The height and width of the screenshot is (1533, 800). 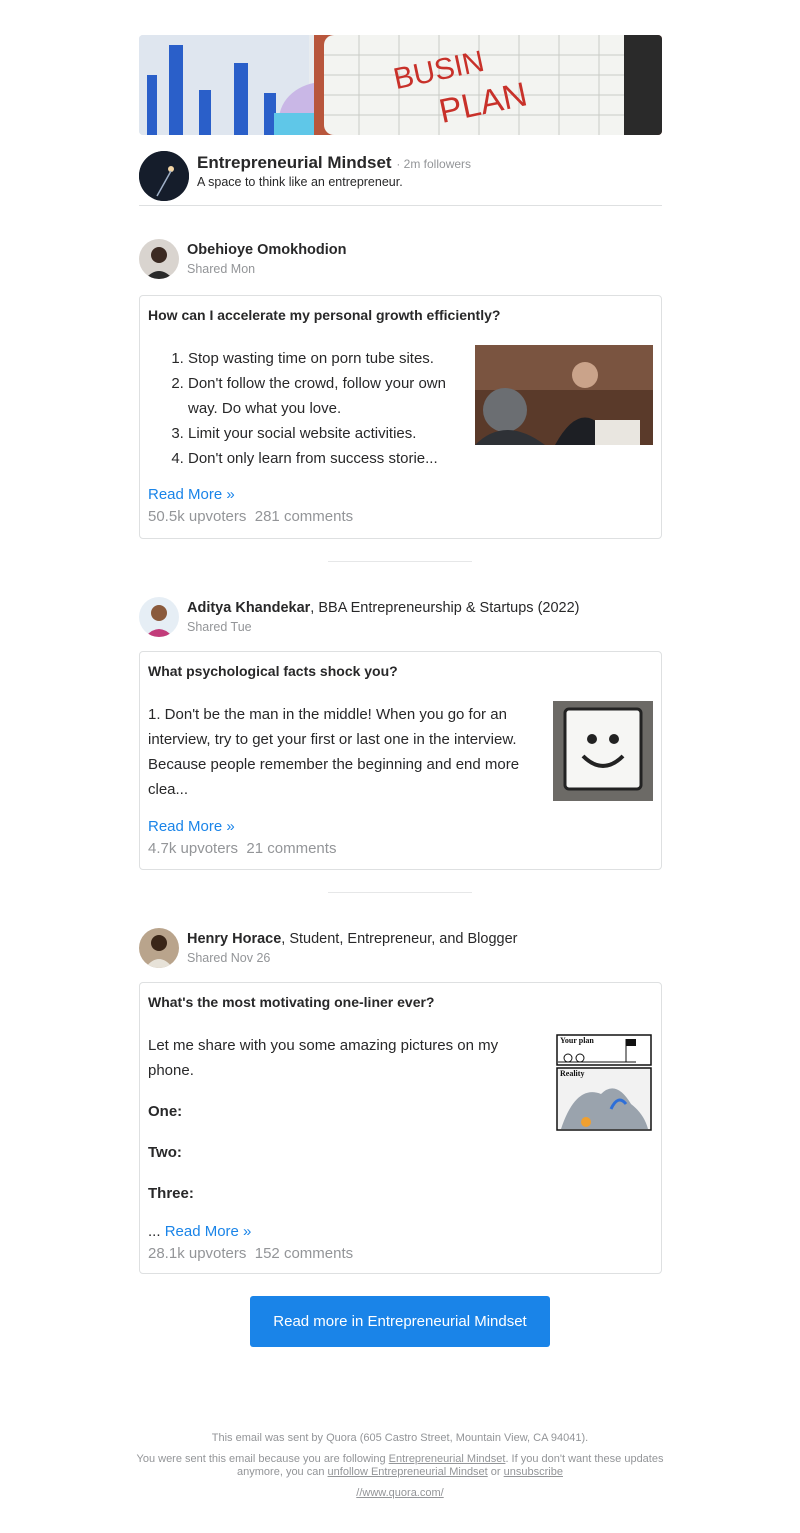 What do you see at coordinates (250, 516) in the screenshot?
I see `post-stats: 50.5k upvoters 281 comments` at bounding box center [250, 516].